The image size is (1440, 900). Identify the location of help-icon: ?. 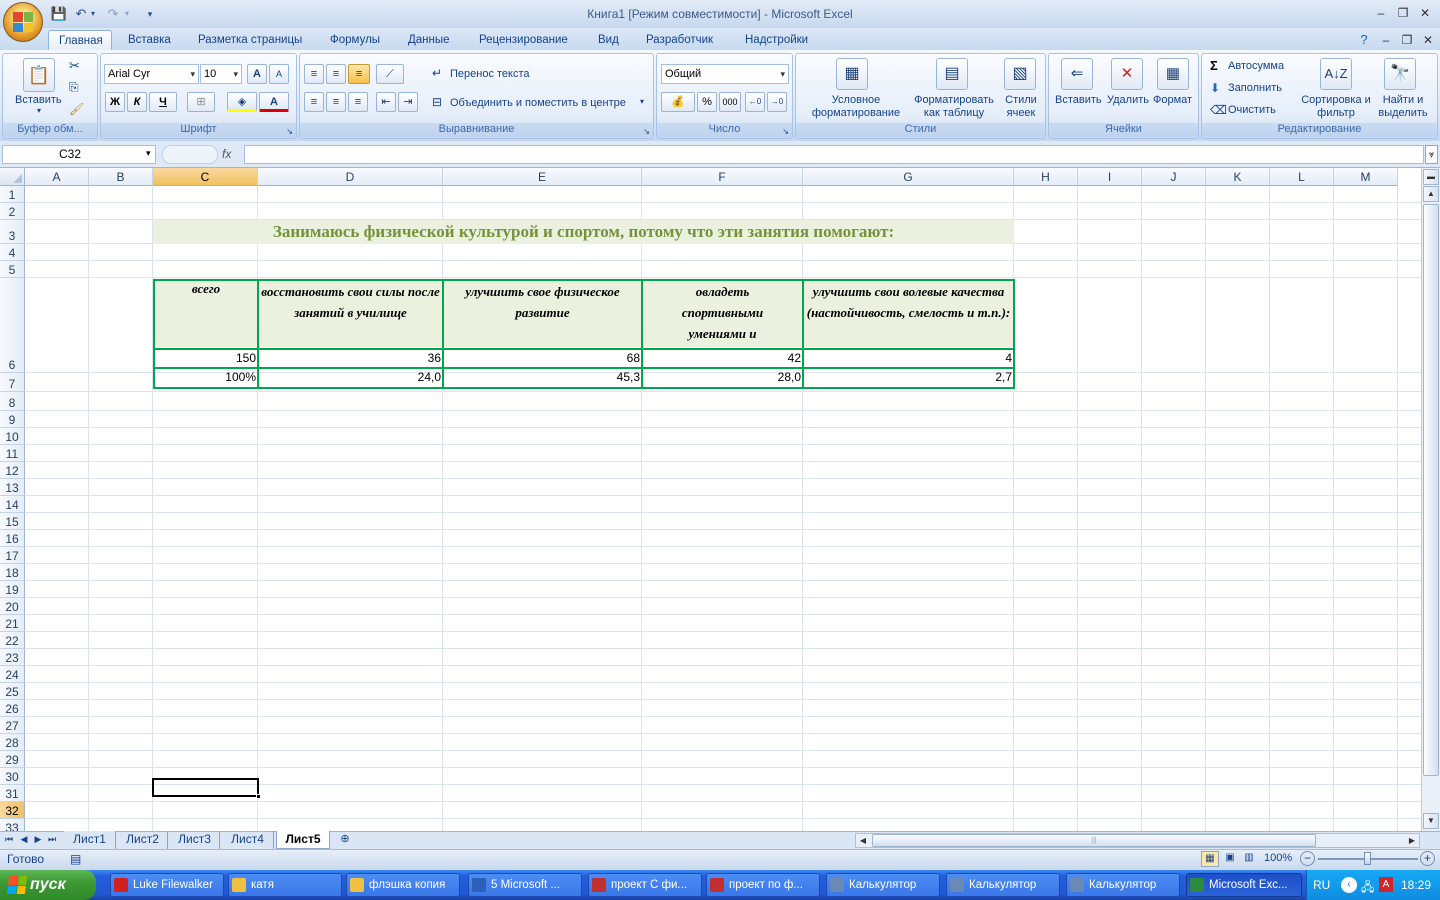
(1364, 40).